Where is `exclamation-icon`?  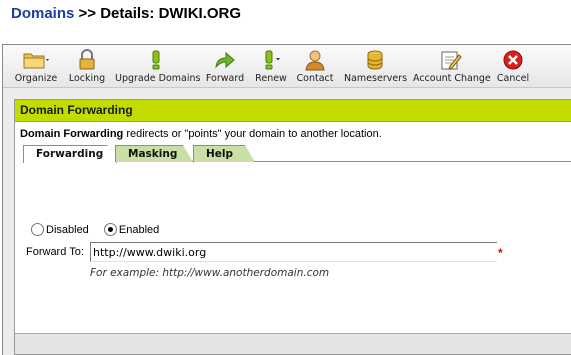 exclamation-icon is located at coordinates (156, 60).